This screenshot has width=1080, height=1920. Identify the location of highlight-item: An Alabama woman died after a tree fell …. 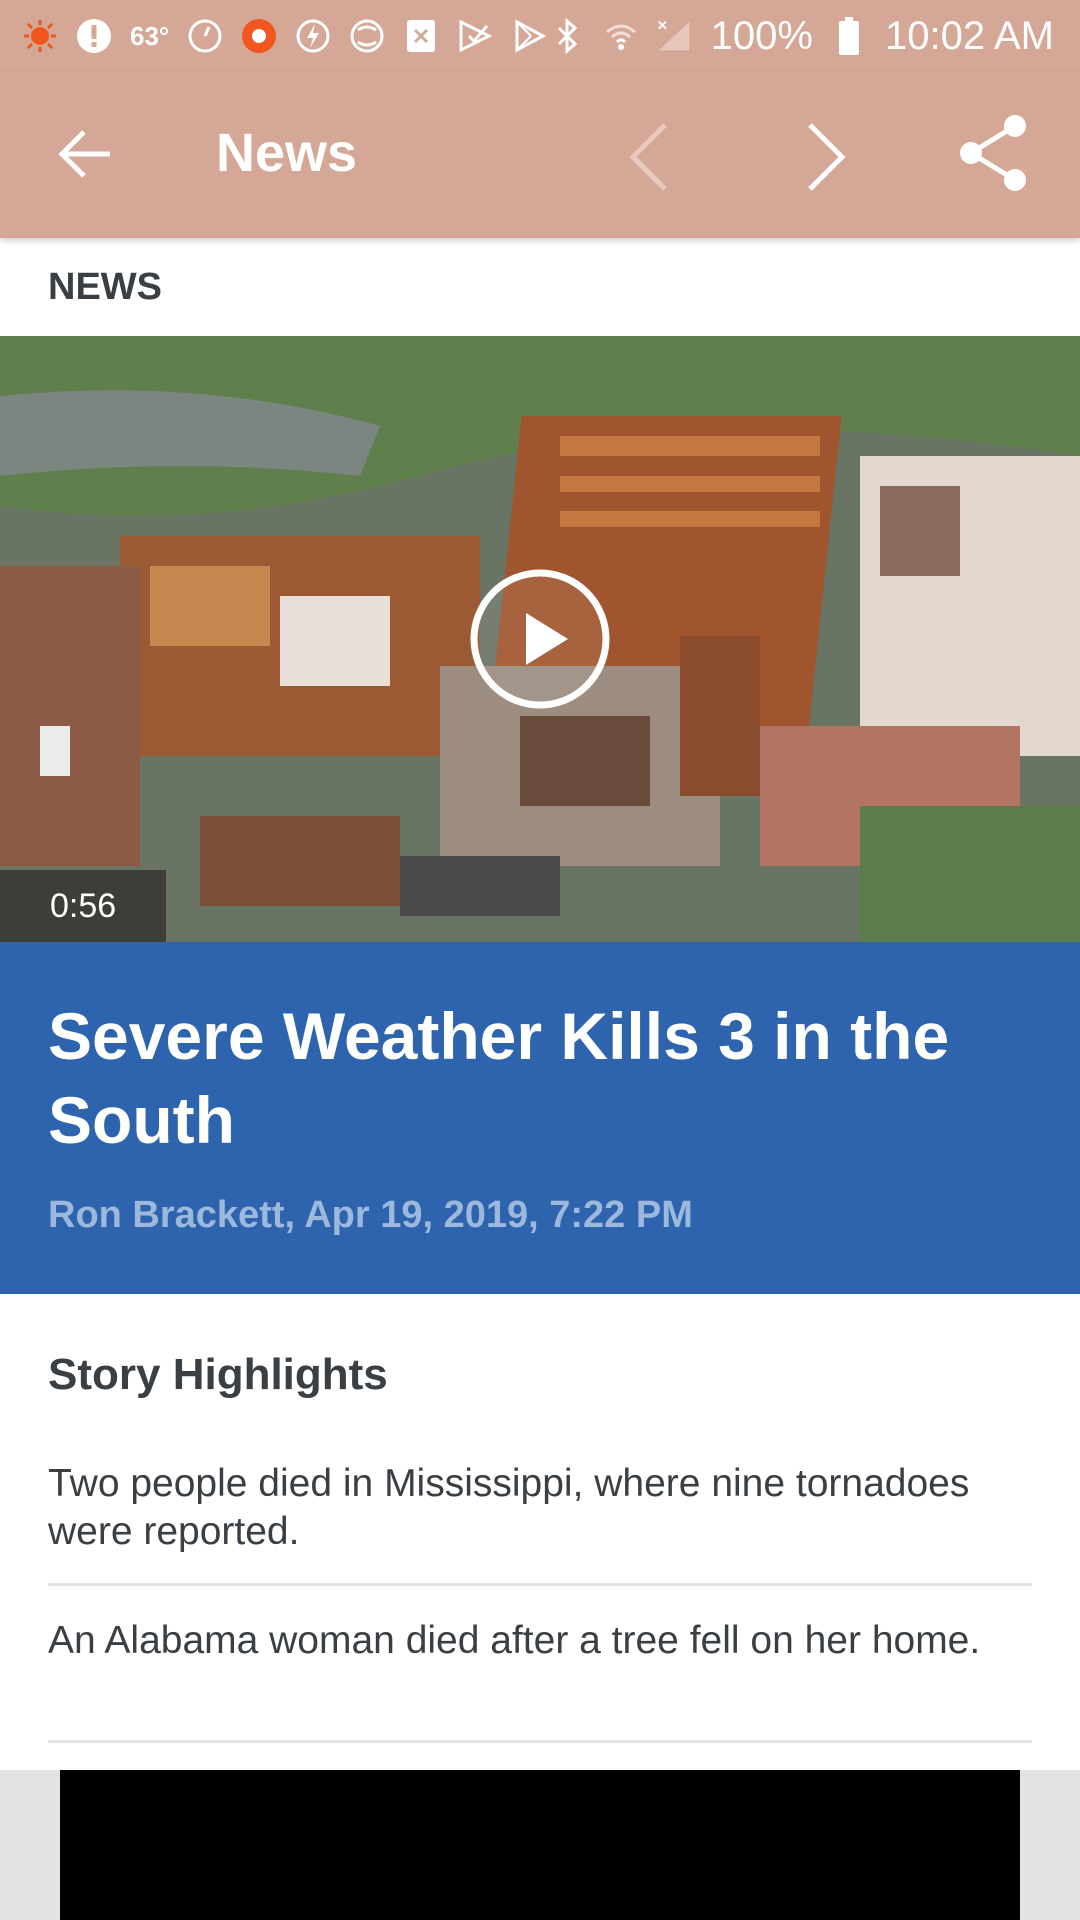
(514, 1640).